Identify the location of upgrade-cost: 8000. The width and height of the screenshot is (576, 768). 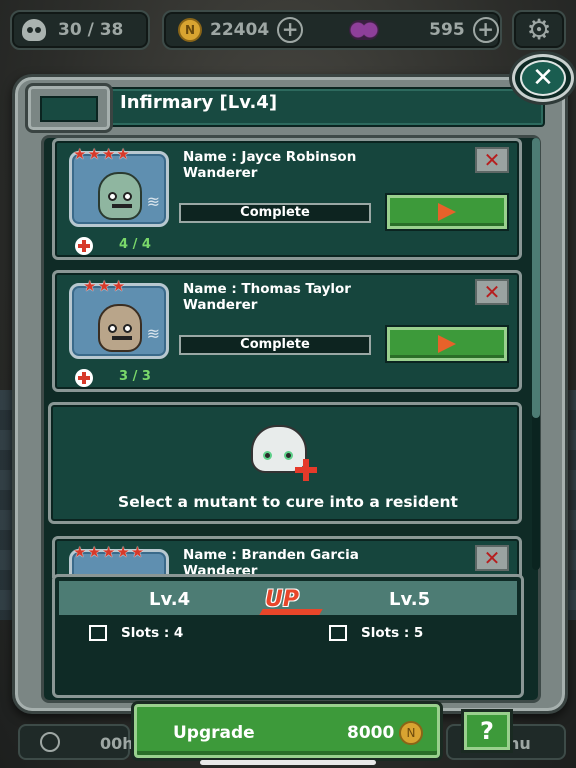
(371, 733).